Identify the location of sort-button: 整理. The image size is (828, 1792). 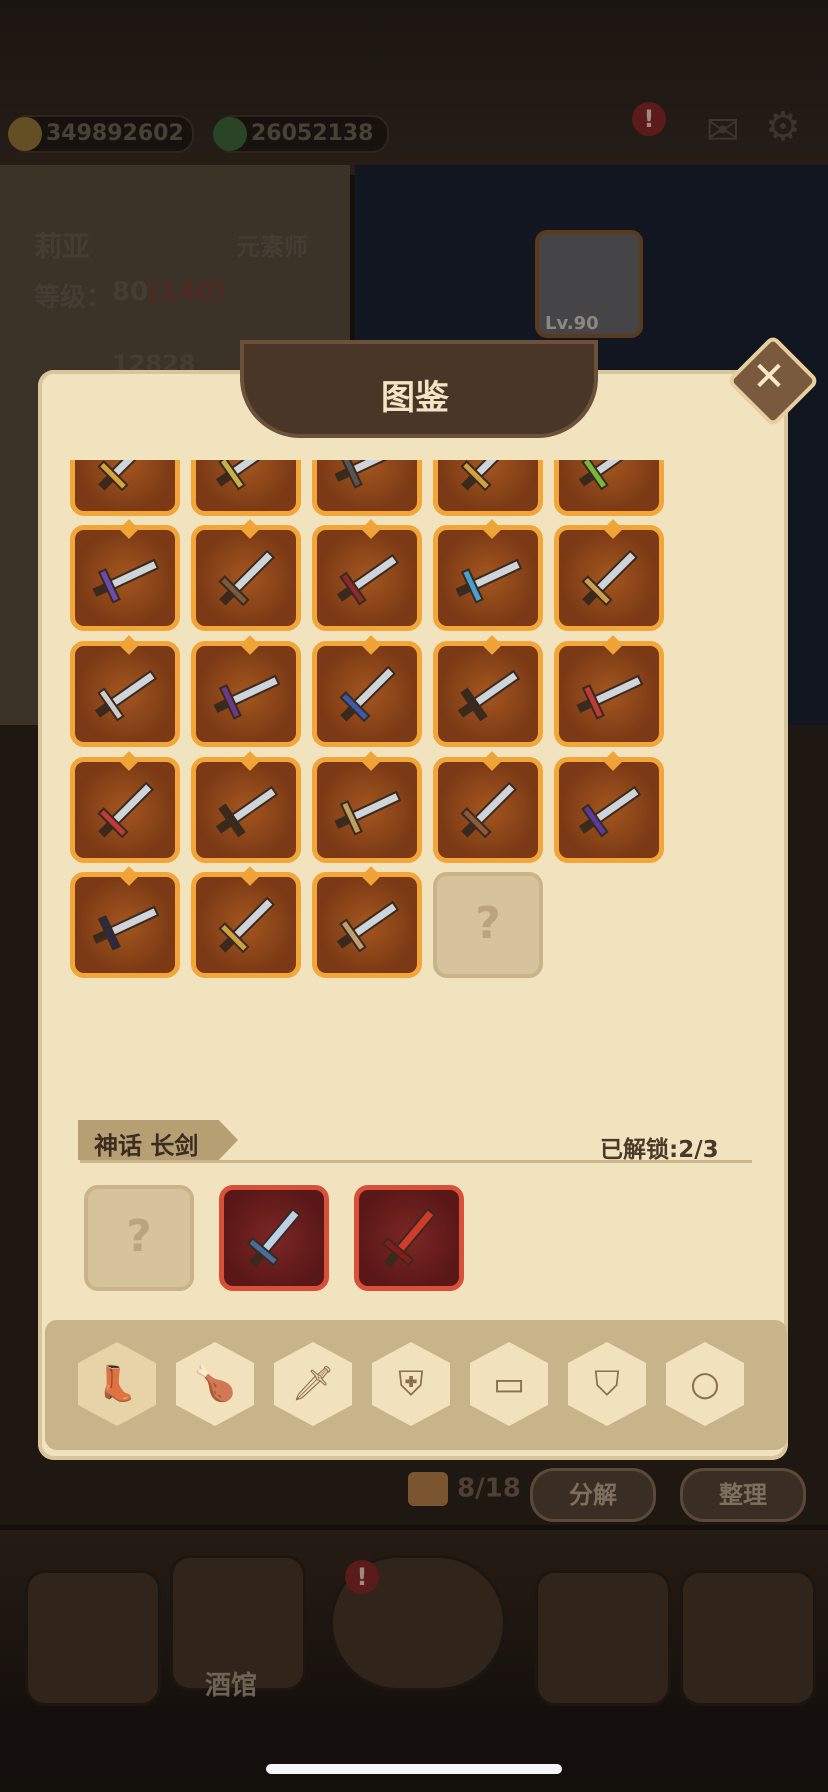
(743, 1495).